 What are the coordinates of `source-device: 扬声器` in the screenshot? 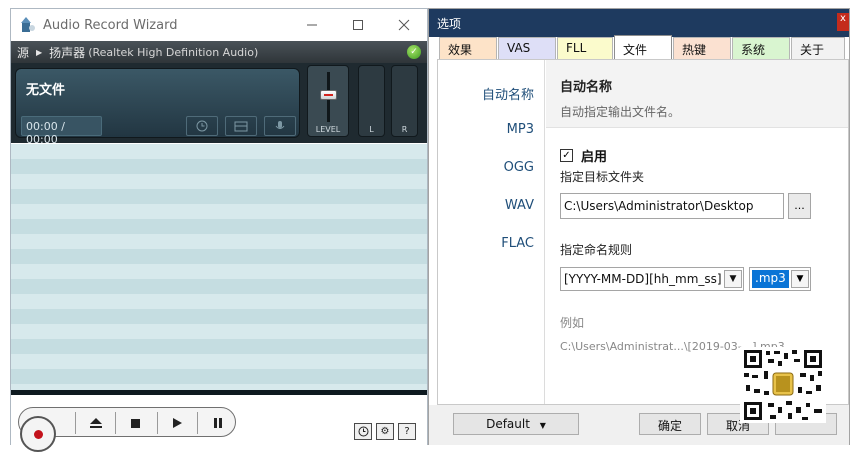 It's located at (67, 52).